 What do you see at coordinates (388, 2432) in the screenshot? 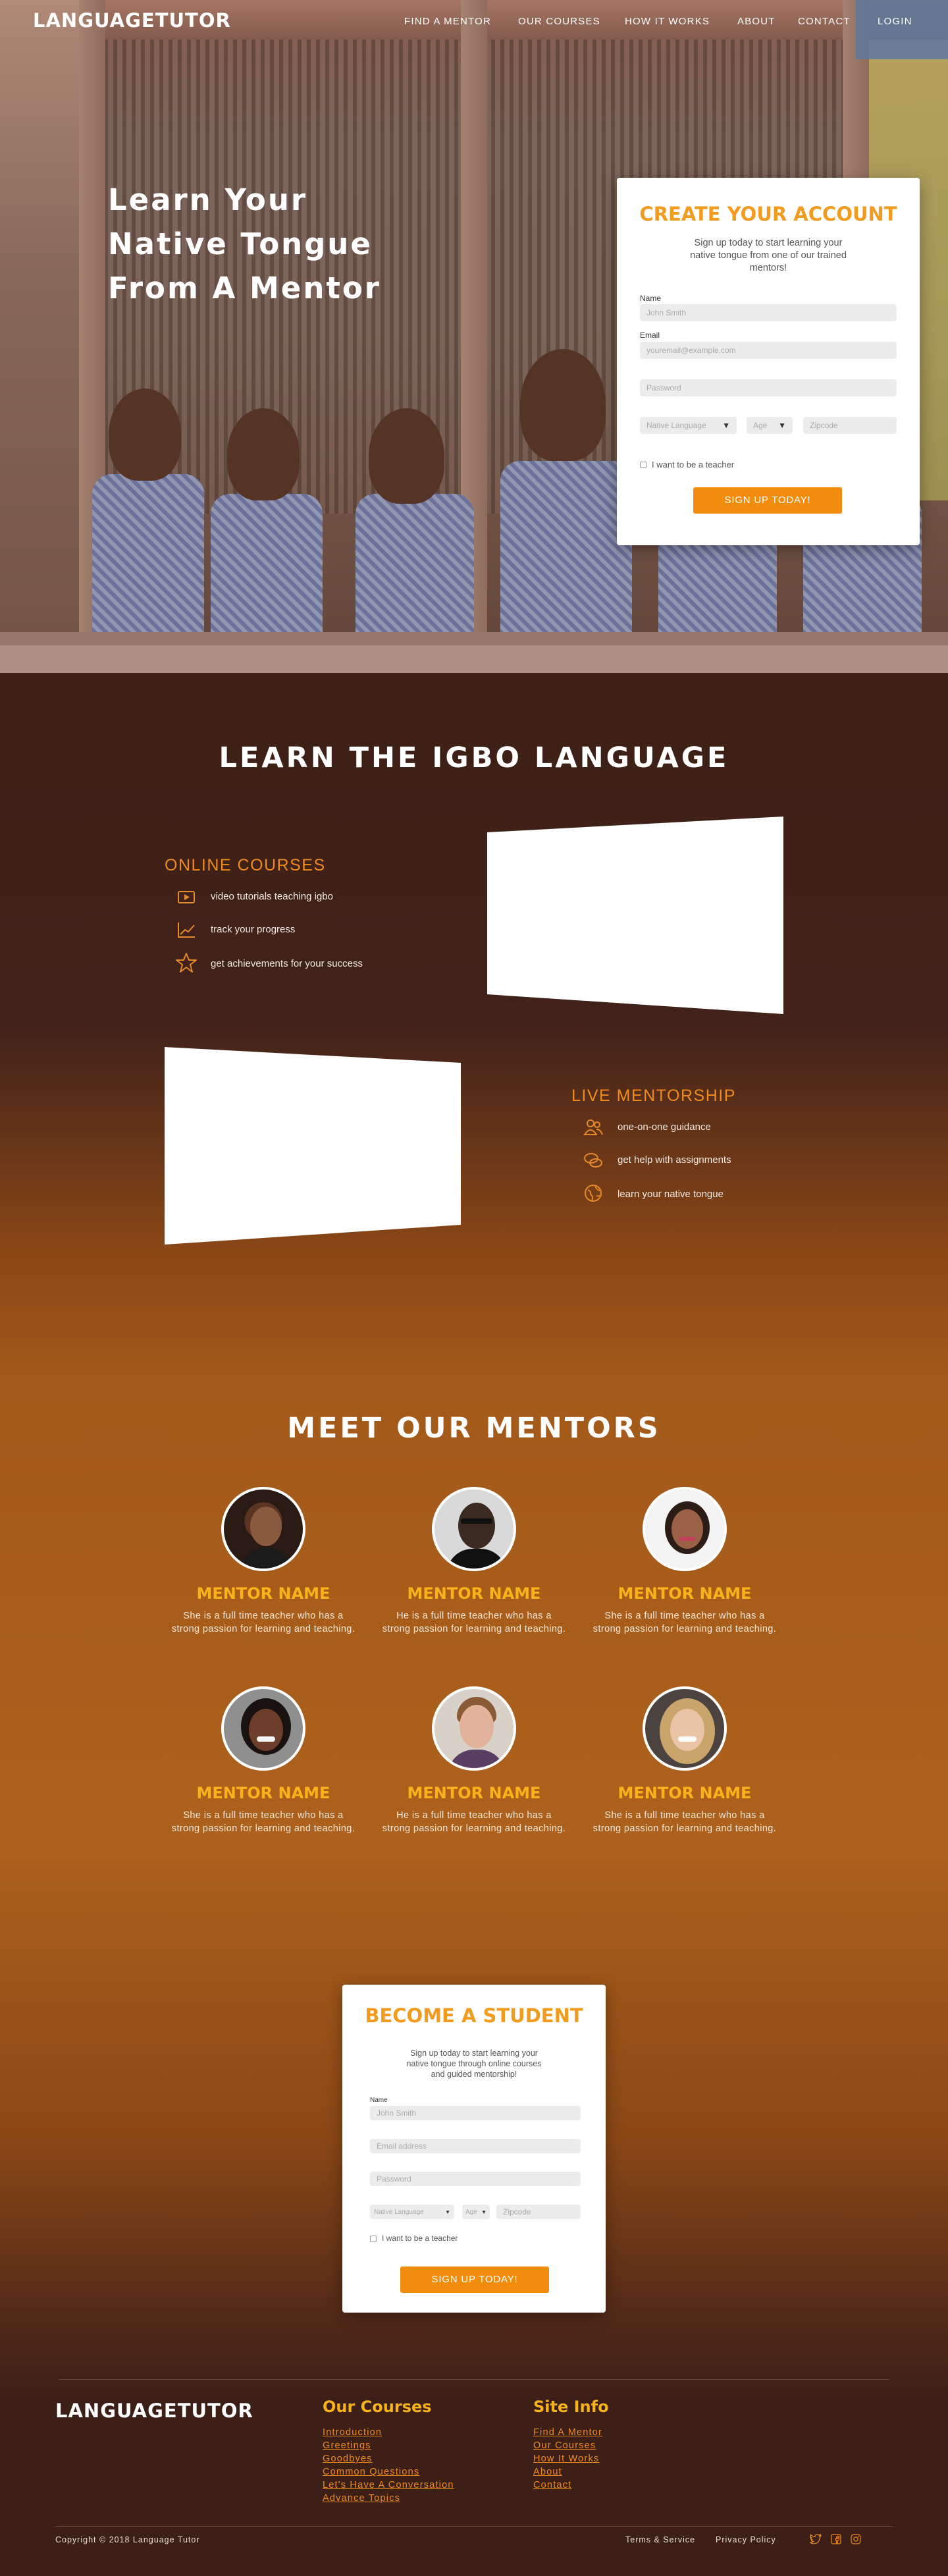
I see `footer-link: Introduction` at bounding box center [388, 2432].